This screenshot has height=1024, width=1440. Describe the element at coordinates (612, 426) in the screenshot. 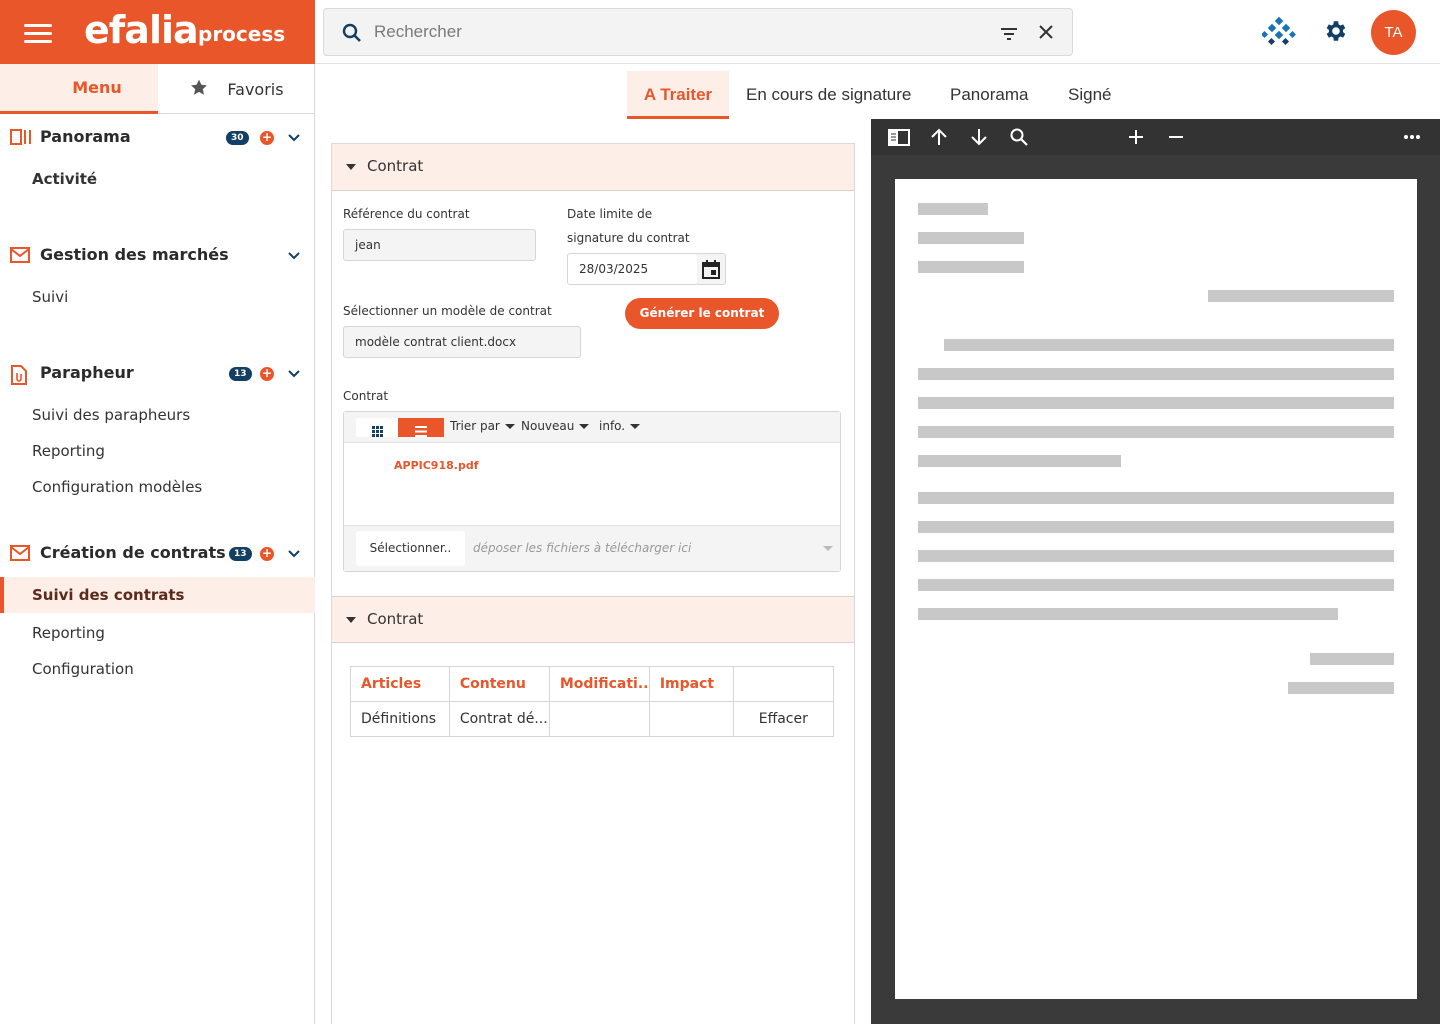

I see `info-label: info.` at that location.